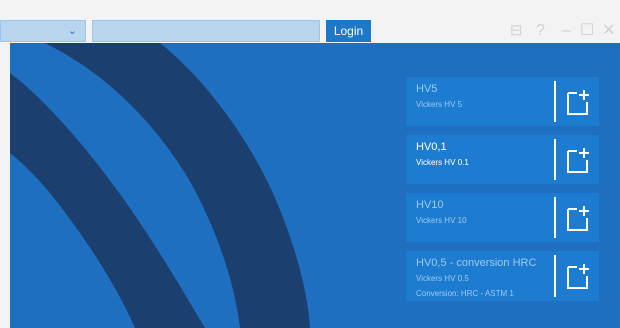 This screenshot has height=328, width=620. What do you see at coordinates (587, 31) in the screenshot?
I see `maximize-icon: ☐` at bounding box center [587, 31].